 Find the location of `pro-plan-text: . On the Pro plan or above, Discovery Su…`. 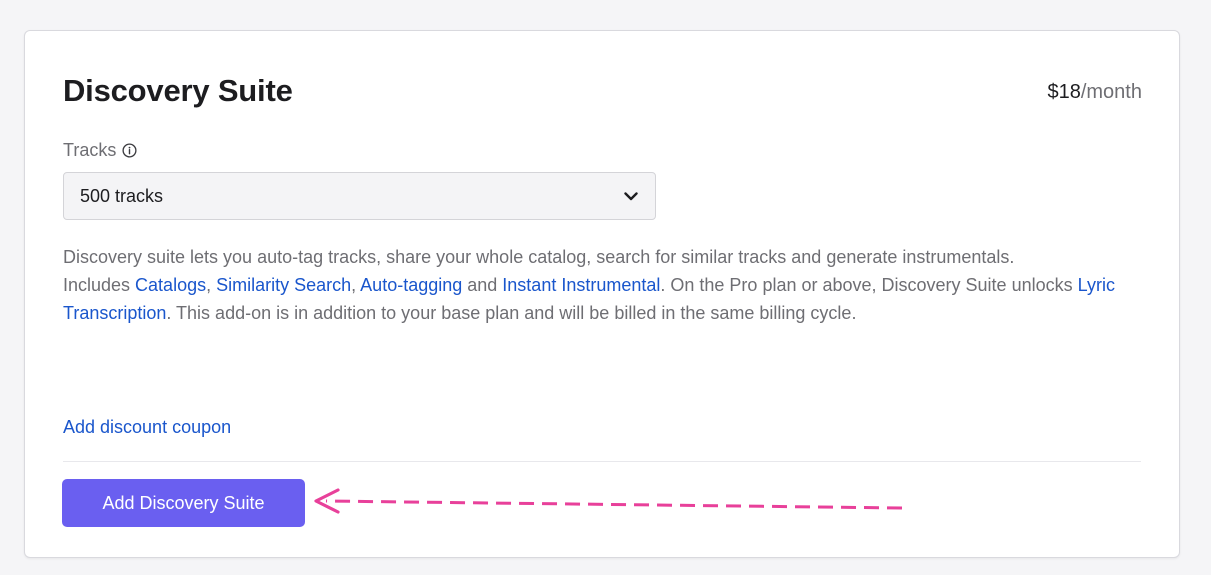

pro-plan-text: . On the Pro plan or above, Discovery Su… is located at coordinates (869, 285).